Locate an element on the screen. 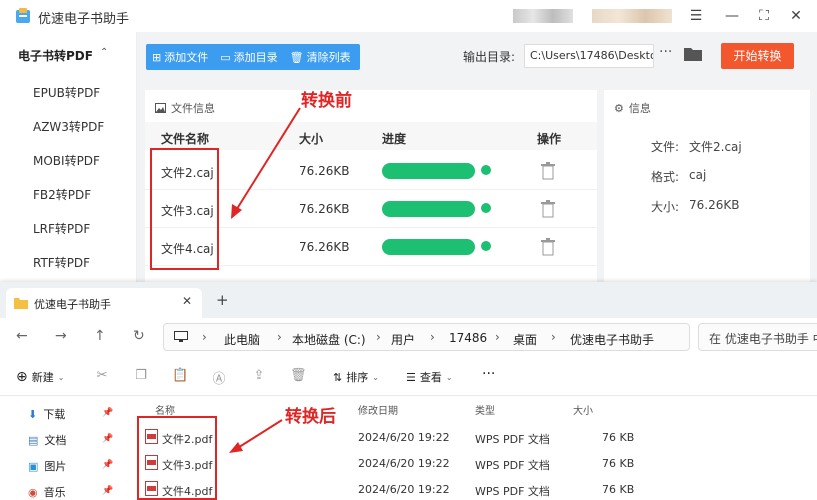 The height and width of the screenshot is (500, 817). sidebar-item-epub: EPUB转PDF is located at coordinates (66, 92).